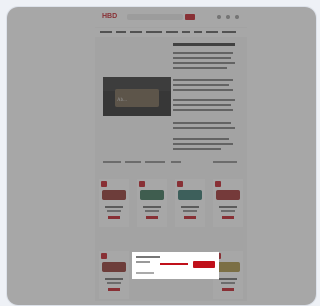  What do you see at coordinates (145, 273) in the screenshot?
I see `dialog-link` at bounding box center [145, 273].